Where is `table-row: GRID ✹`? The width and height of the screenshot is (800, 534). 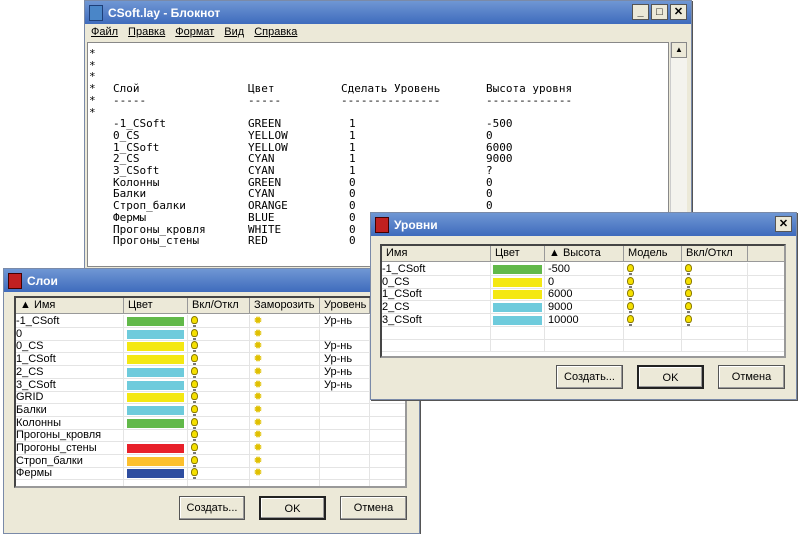 table-row: GRID ✹ is located at coordinates (210, 398).